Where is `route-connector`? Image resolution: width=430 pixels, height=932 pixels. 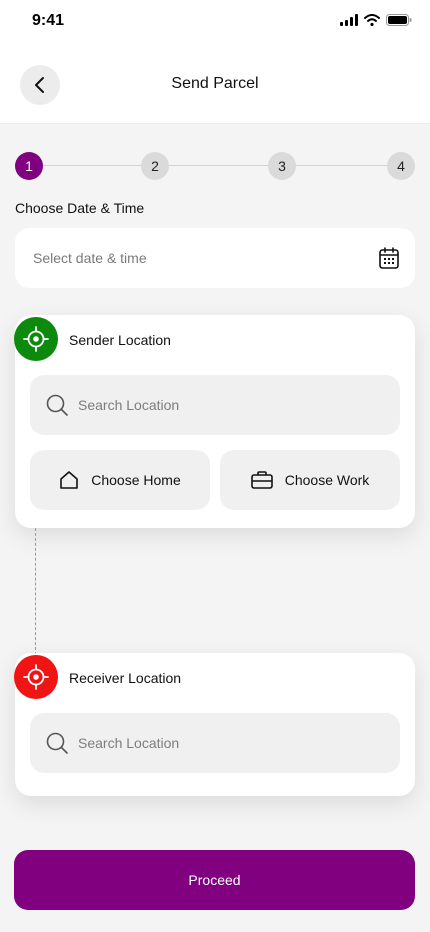 route-connector is located at coordinates (35, 591).